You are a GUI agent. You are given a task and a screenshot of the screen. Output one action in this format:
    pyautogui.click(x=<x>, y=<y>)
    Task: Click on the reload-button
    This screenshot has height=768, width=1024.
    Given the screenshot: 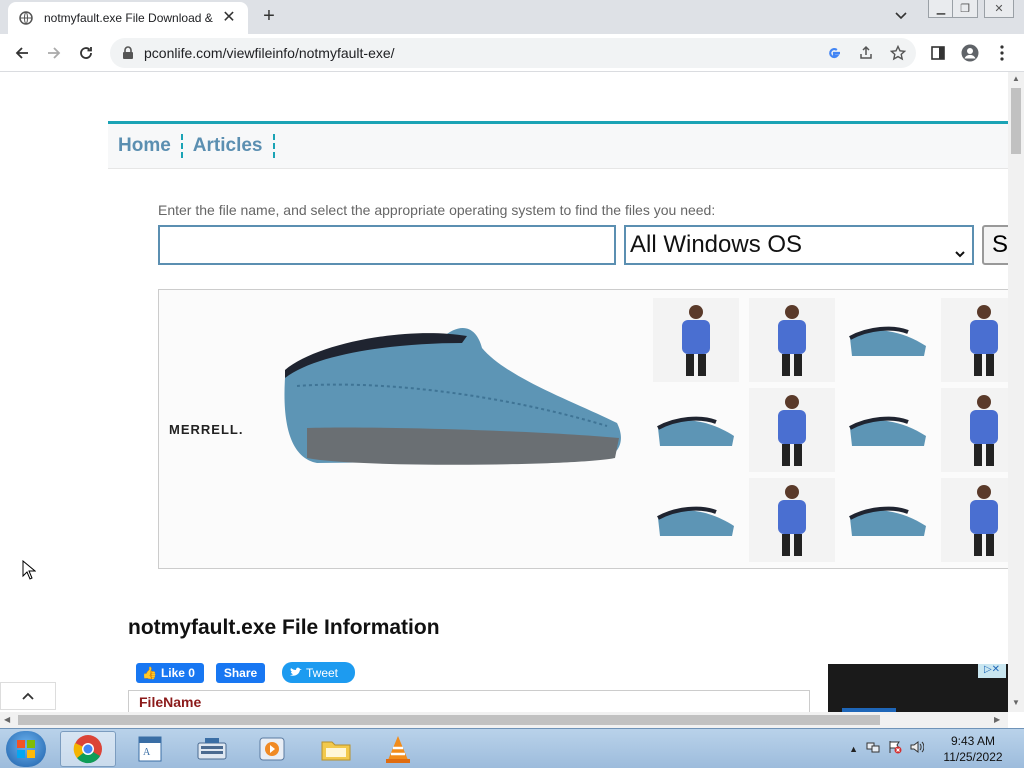 What is the action you would take?
    pyautogui.click(x=86, y=53)
    